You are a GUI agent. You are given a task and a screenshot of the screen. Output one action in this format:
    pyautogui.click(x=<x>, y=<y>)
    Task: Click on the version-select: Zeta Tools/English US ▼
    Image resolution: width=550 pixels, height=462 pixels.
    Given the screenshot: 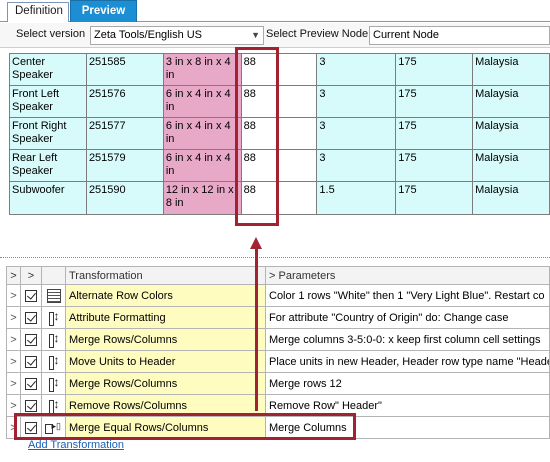 What is the action you would take?
    pyautogui.click(x=177, y=35)
    